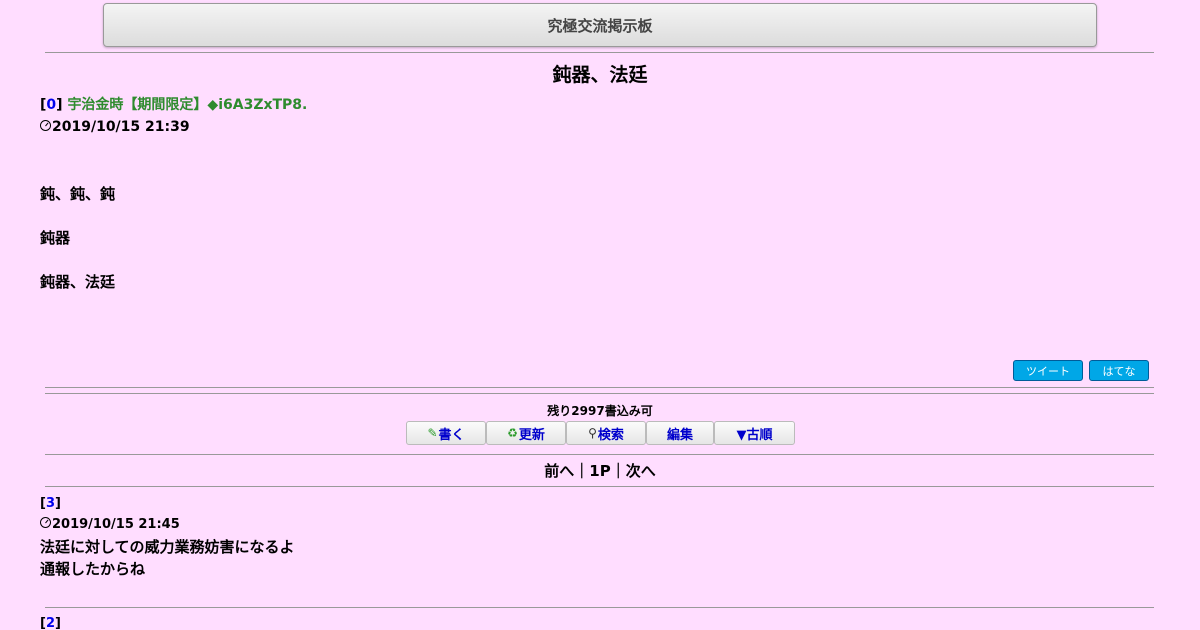 The height and width of the screenshot is (630, 1200). I want to click on post-date: 2019/10/15 21:39, so click(121, 127).